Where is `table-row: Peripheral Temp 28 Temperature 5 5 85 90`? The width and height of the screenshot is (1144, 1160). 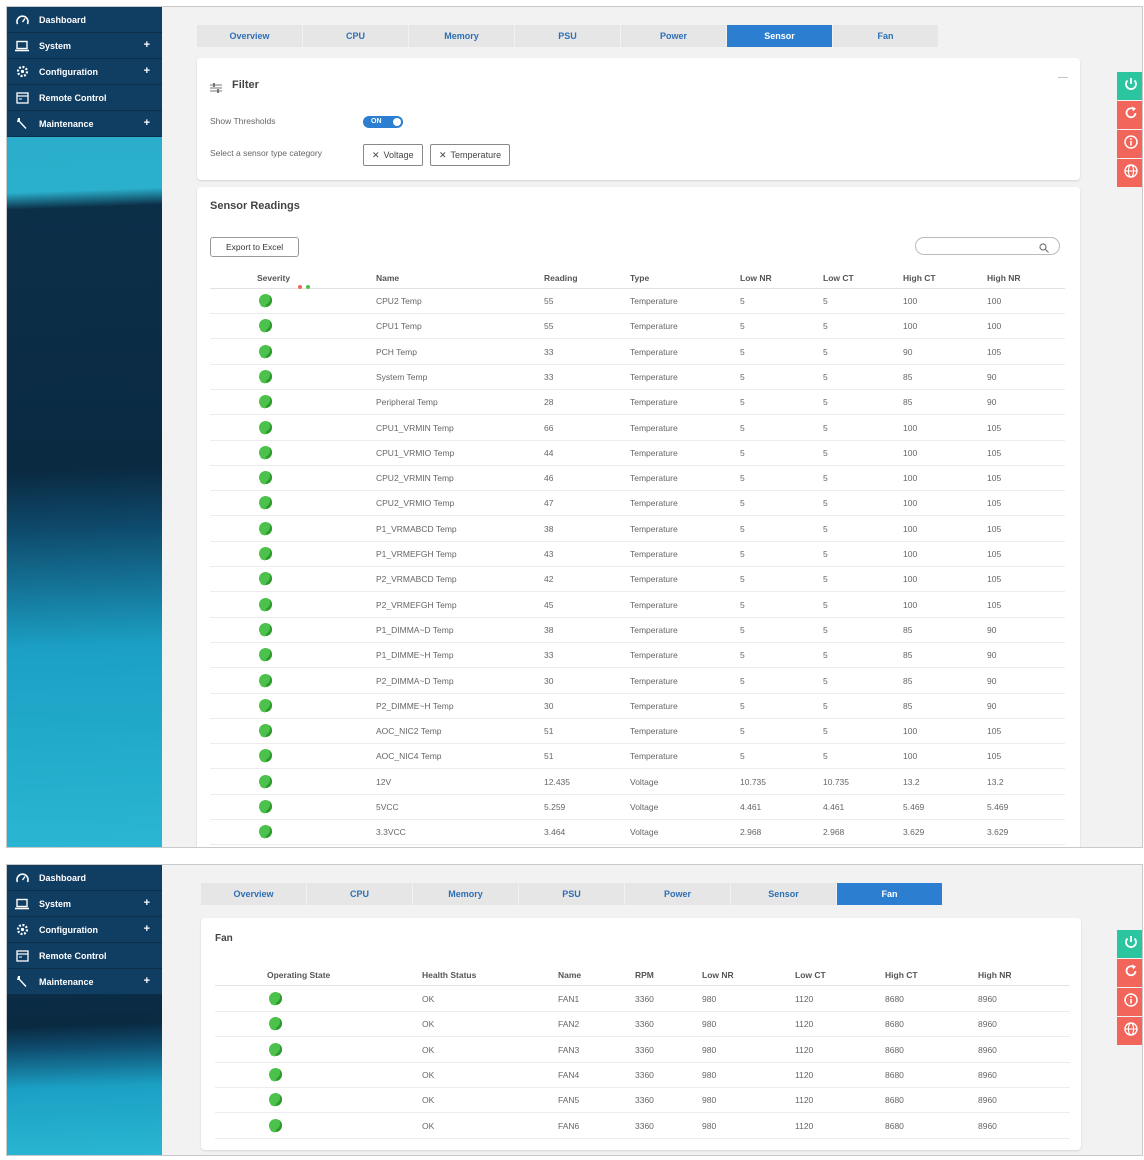
table-row: Peripheral Temp 28 Temperature 5 5 85 90 is located at coordinates (637, 403).